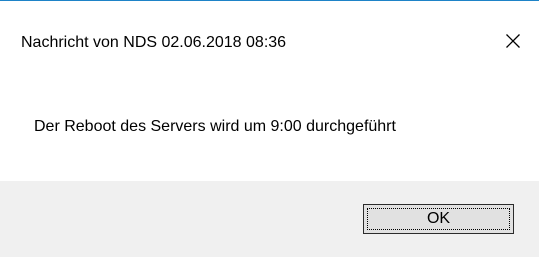 This screenshot has height=257, width=539. I want to click on ok-button: OK, so click(438, 219).